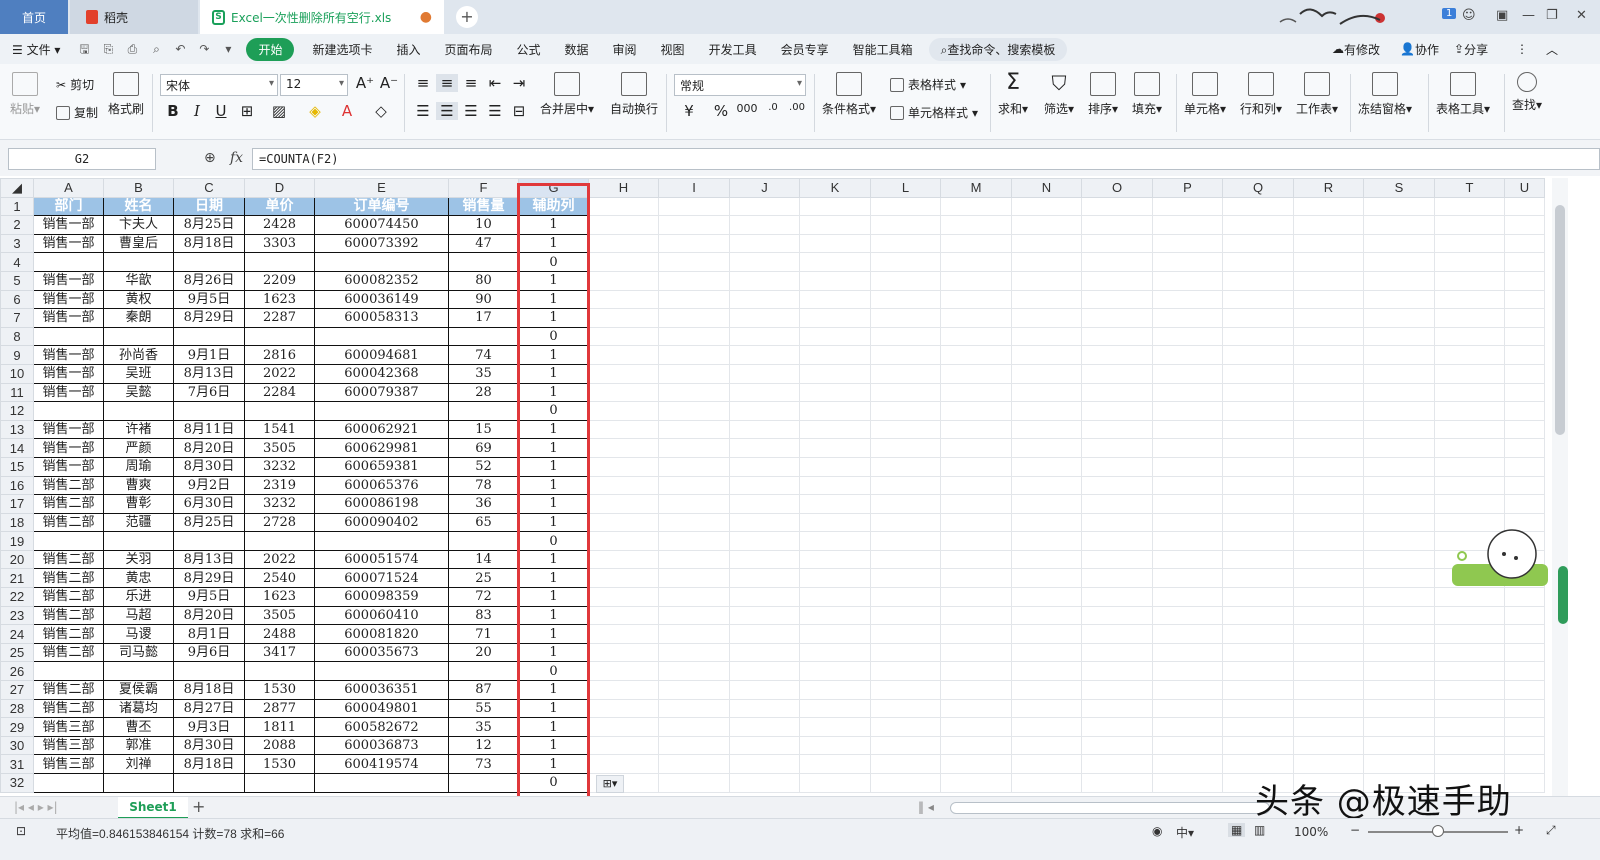  Describe the element at coordinates (1502, 15) in the screenshot. I see `skin-icon: ▣` at that location.